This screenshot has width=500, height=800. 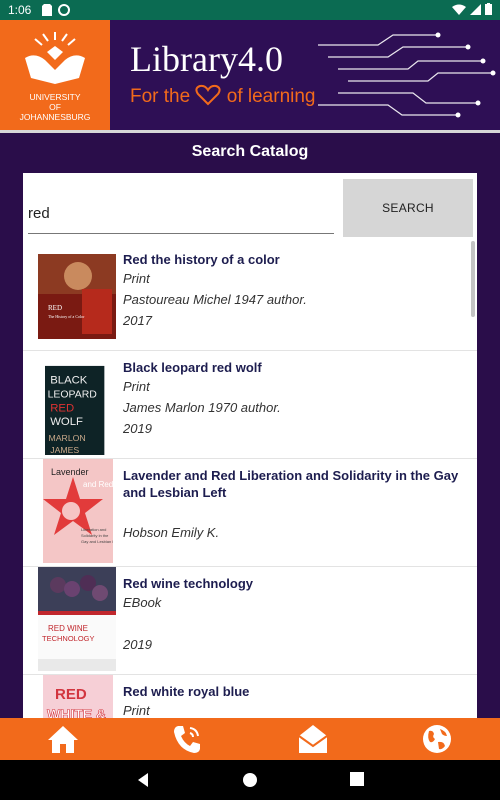 I want to click on header-divider, so click(x=250, y=131).